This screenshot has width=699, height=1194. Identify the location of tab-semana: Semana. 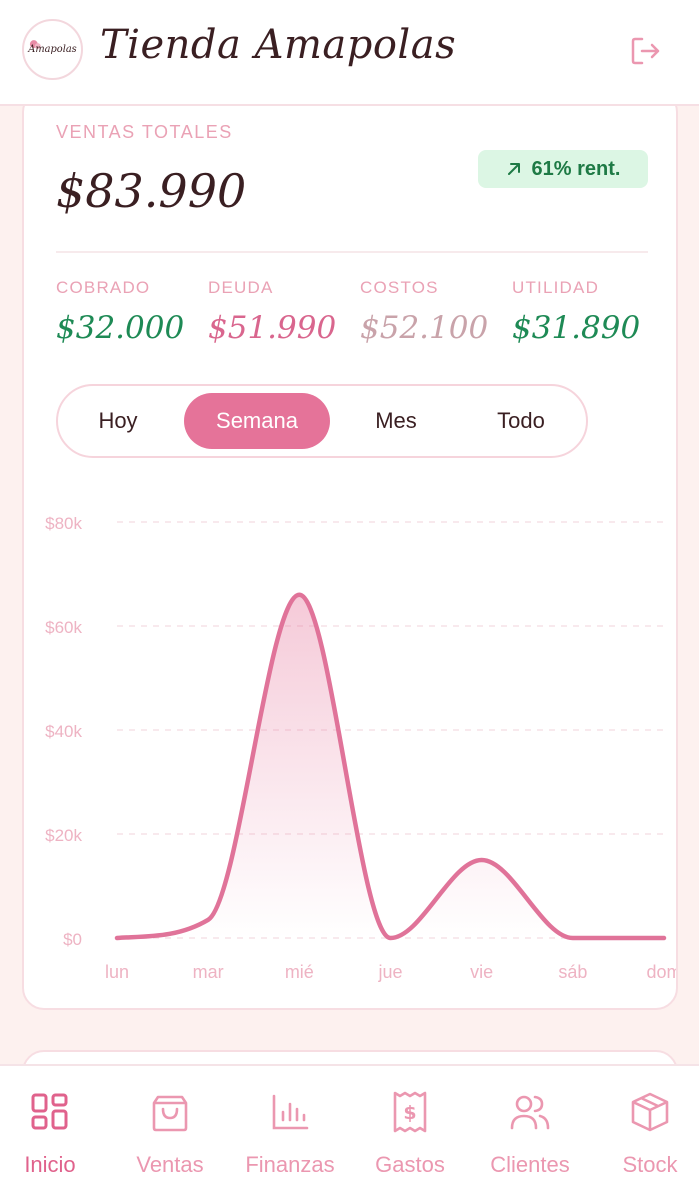
(257, 421).